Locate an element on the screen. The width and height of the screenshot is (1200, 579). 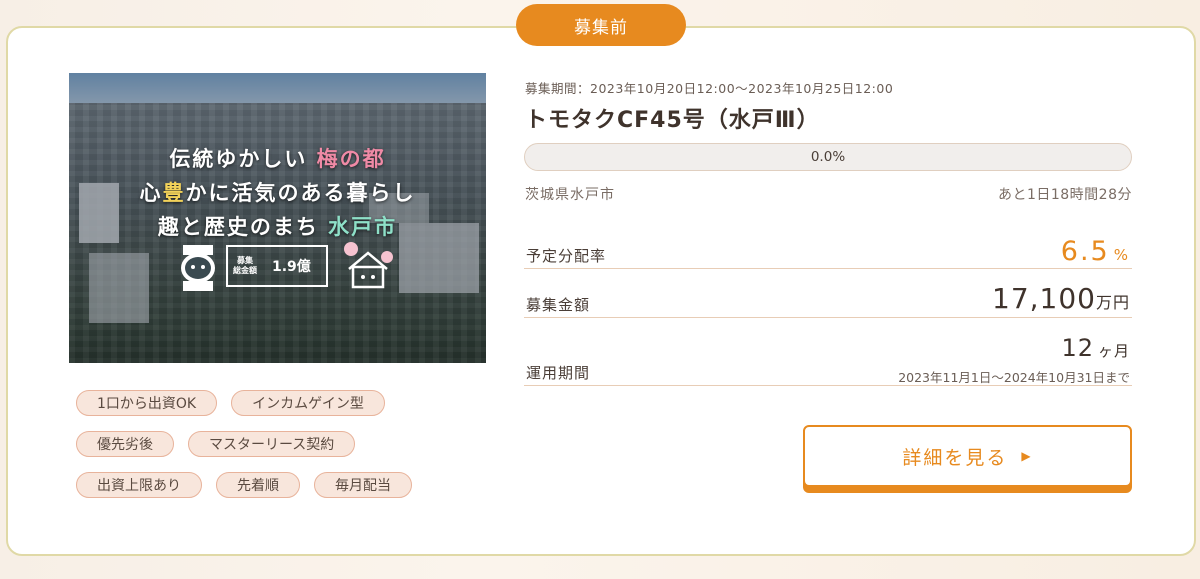
tag: 優先劣後 is located at coordinates (125, 444).